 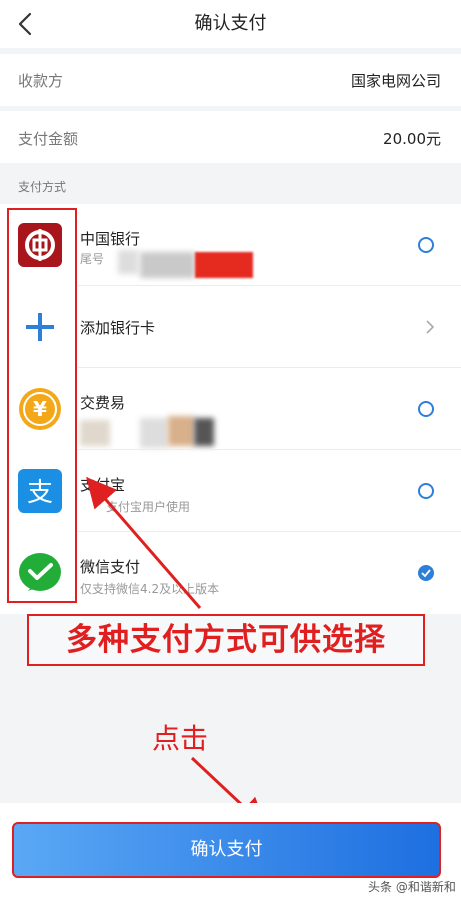 I want to click on annotation-arrow-up, so click(x=144, y=542).